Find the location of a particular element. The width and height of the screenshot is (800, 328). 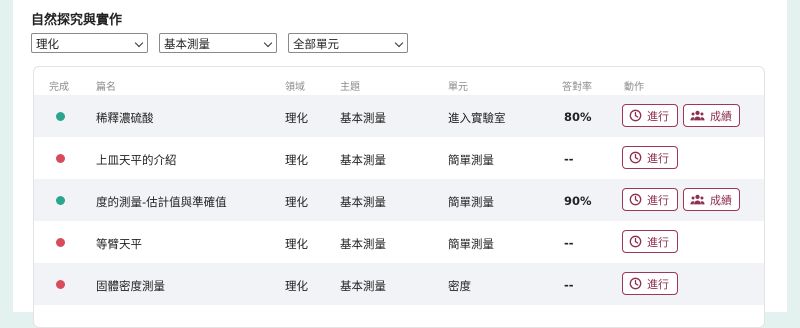

table-row: 上皿天平的介紹 理化 基本測量 簡單測量 -- 進行 is located at coordinates (399, 158).